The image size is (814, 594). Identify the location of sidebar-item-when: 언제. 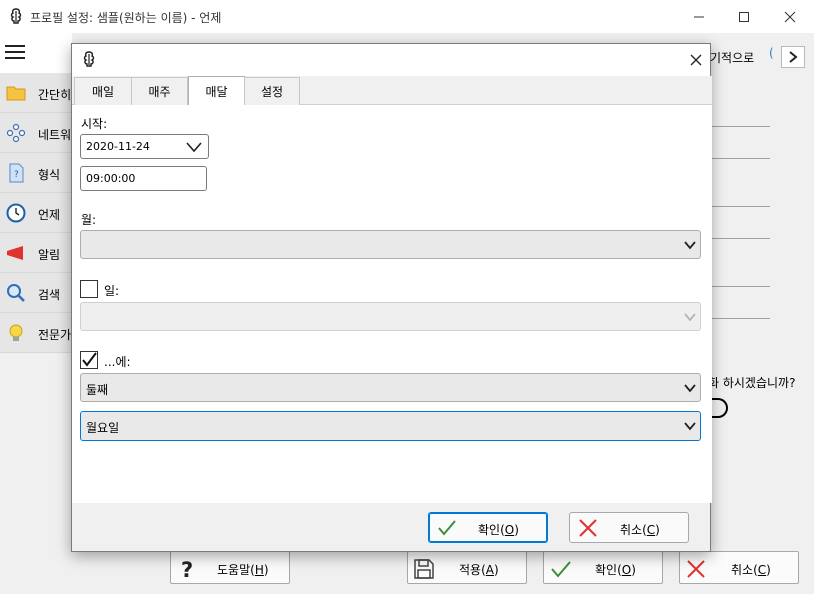
(36, 213).